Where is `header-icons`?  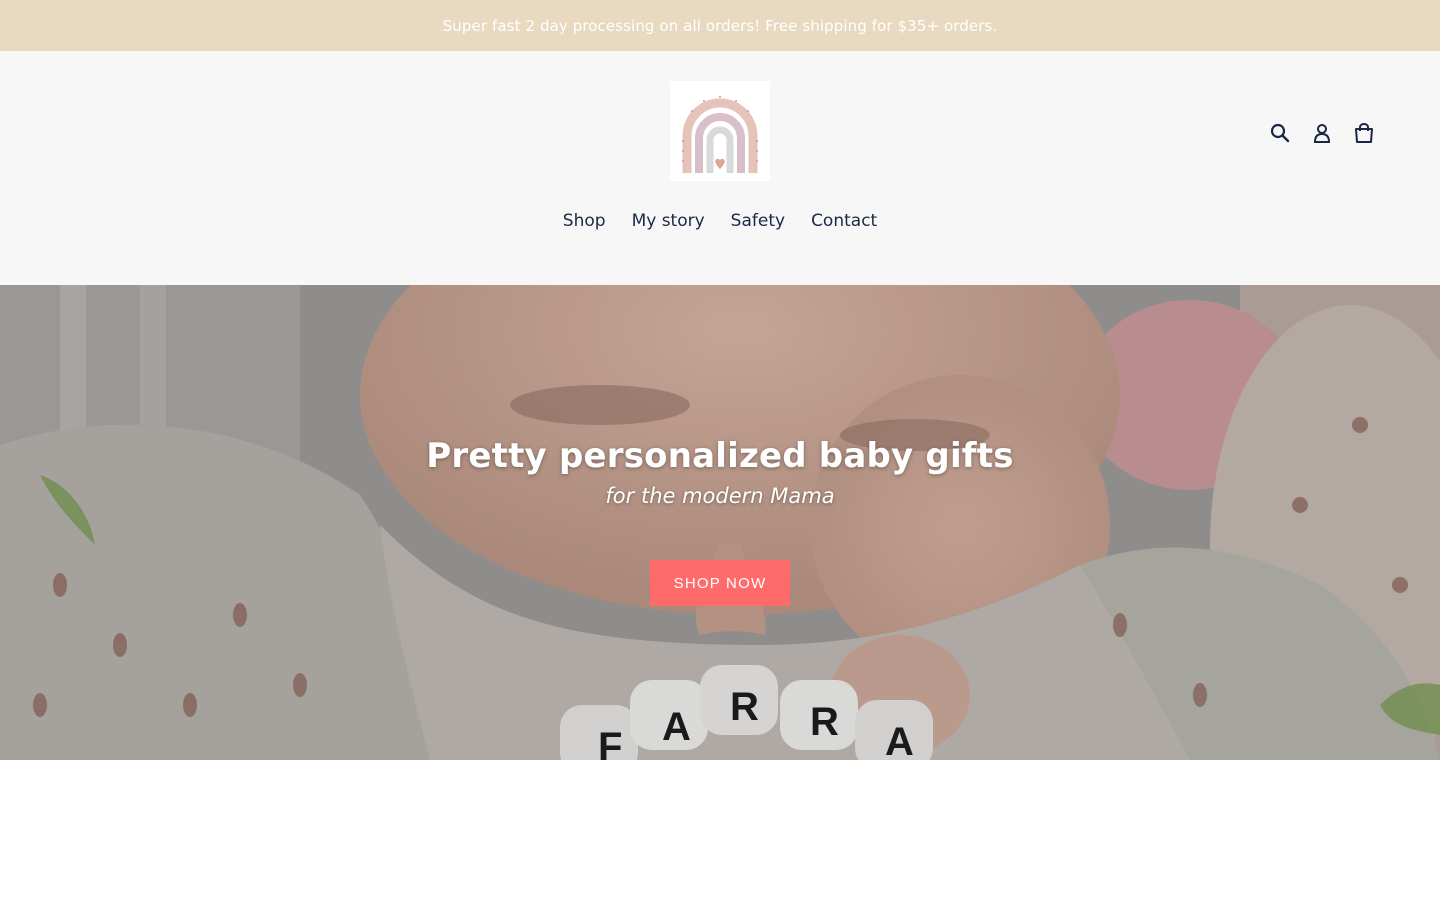 header-icons is located at coordinates (1322, 133).